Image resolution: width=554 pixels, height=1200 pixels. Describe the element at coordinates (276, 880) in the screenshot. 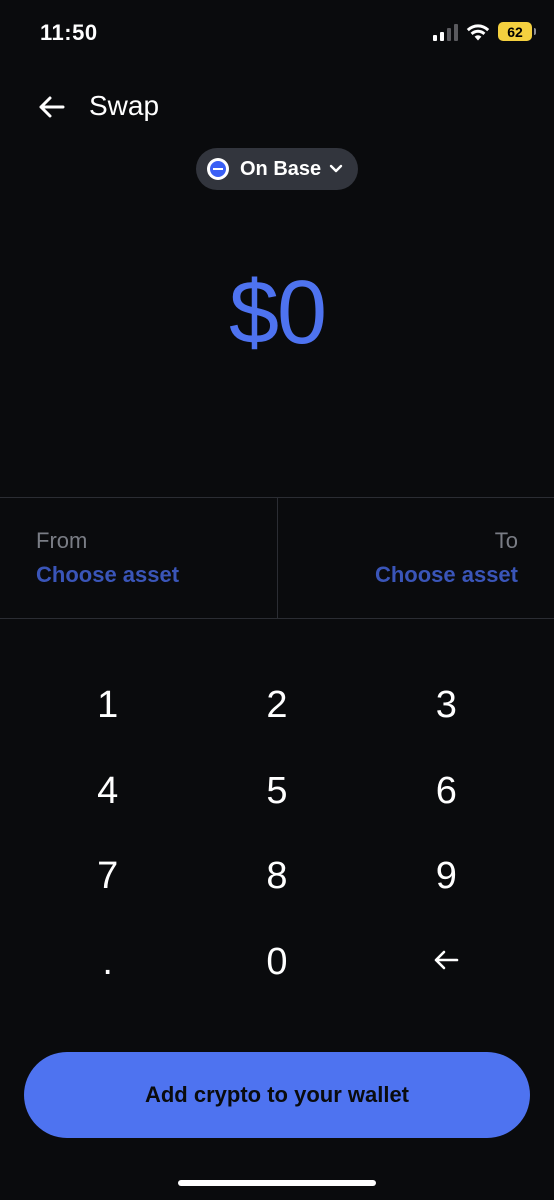

I see `key-8: 8` at that location.